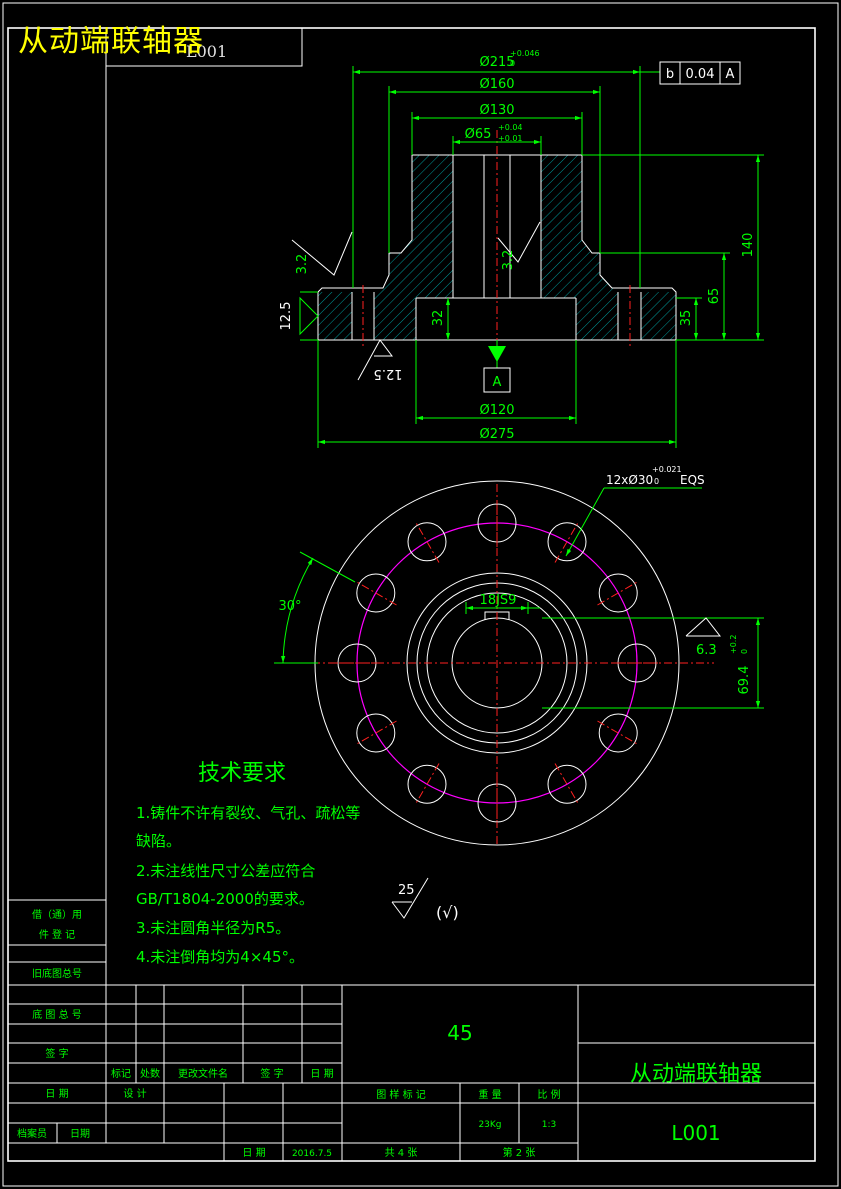 The width and height of the screenshot is (841, 1189). Describe the element at coordinates (496, 410) in the screenshot. I see `dim-d120: Ø120` at that location.